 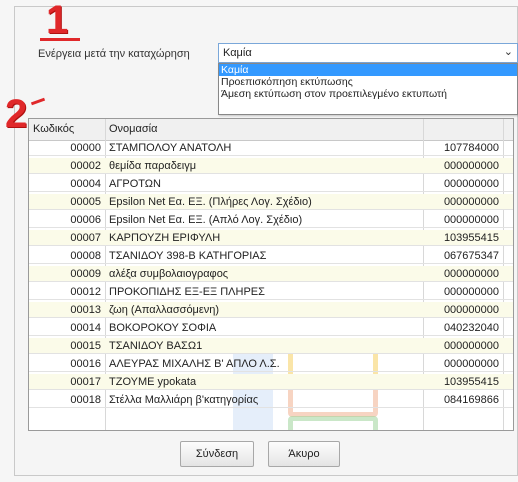 What do you see at coordinates (85, 328) in the screenshot?
I see `cell-code: 00014` at bounding box center [85, 328].